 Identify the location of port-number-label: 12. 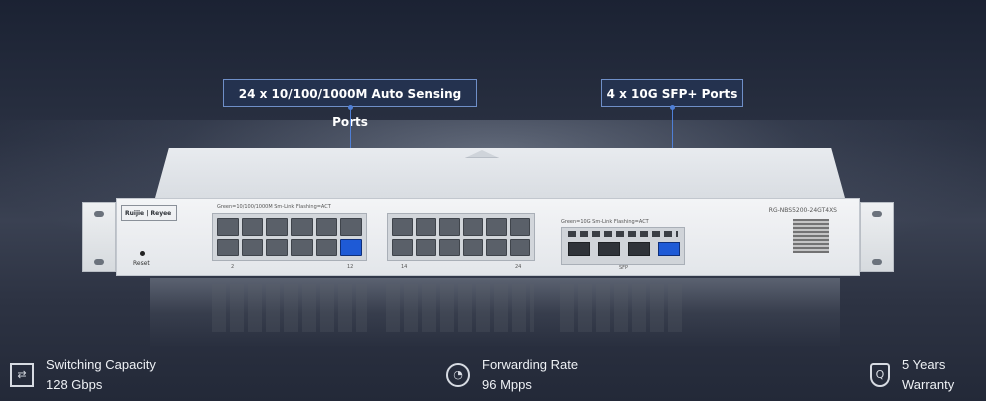
(350, 267).